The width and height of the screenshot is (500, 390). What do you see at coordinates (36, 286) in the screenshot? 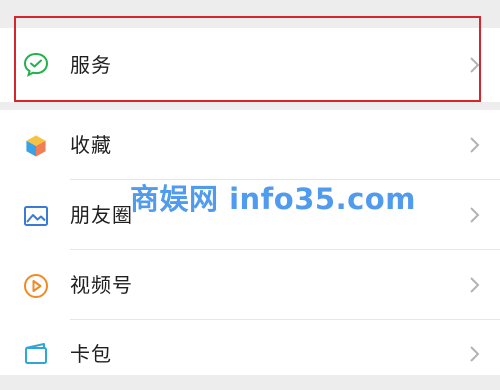
I see `play-circle-icon` at bounding box center [36, 286].